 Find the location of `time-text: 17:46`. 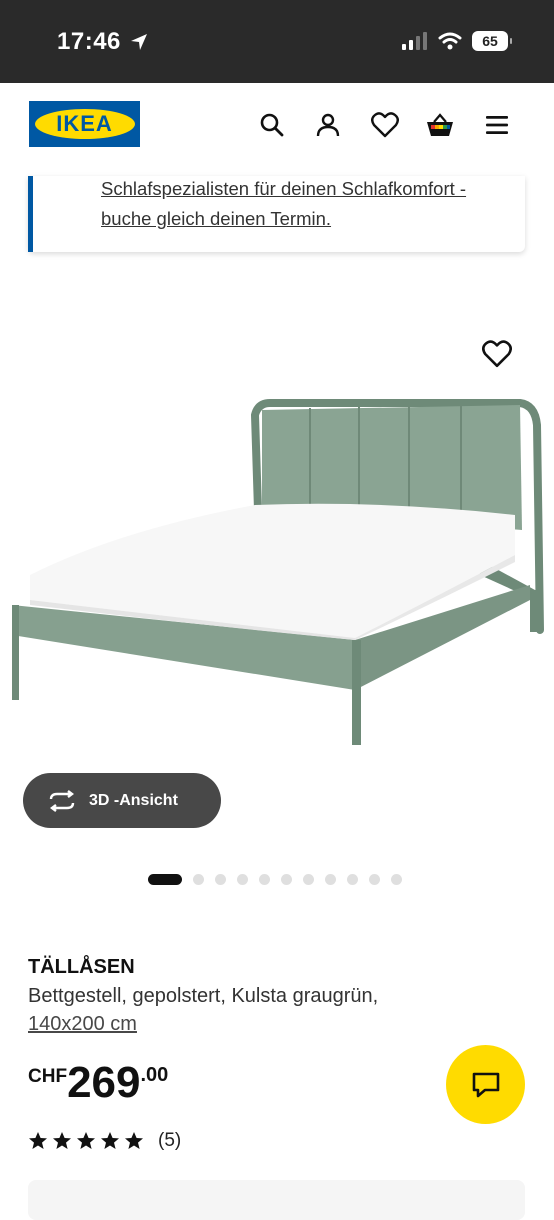

time-text: 17:46 is located at coordinates (89, 41).